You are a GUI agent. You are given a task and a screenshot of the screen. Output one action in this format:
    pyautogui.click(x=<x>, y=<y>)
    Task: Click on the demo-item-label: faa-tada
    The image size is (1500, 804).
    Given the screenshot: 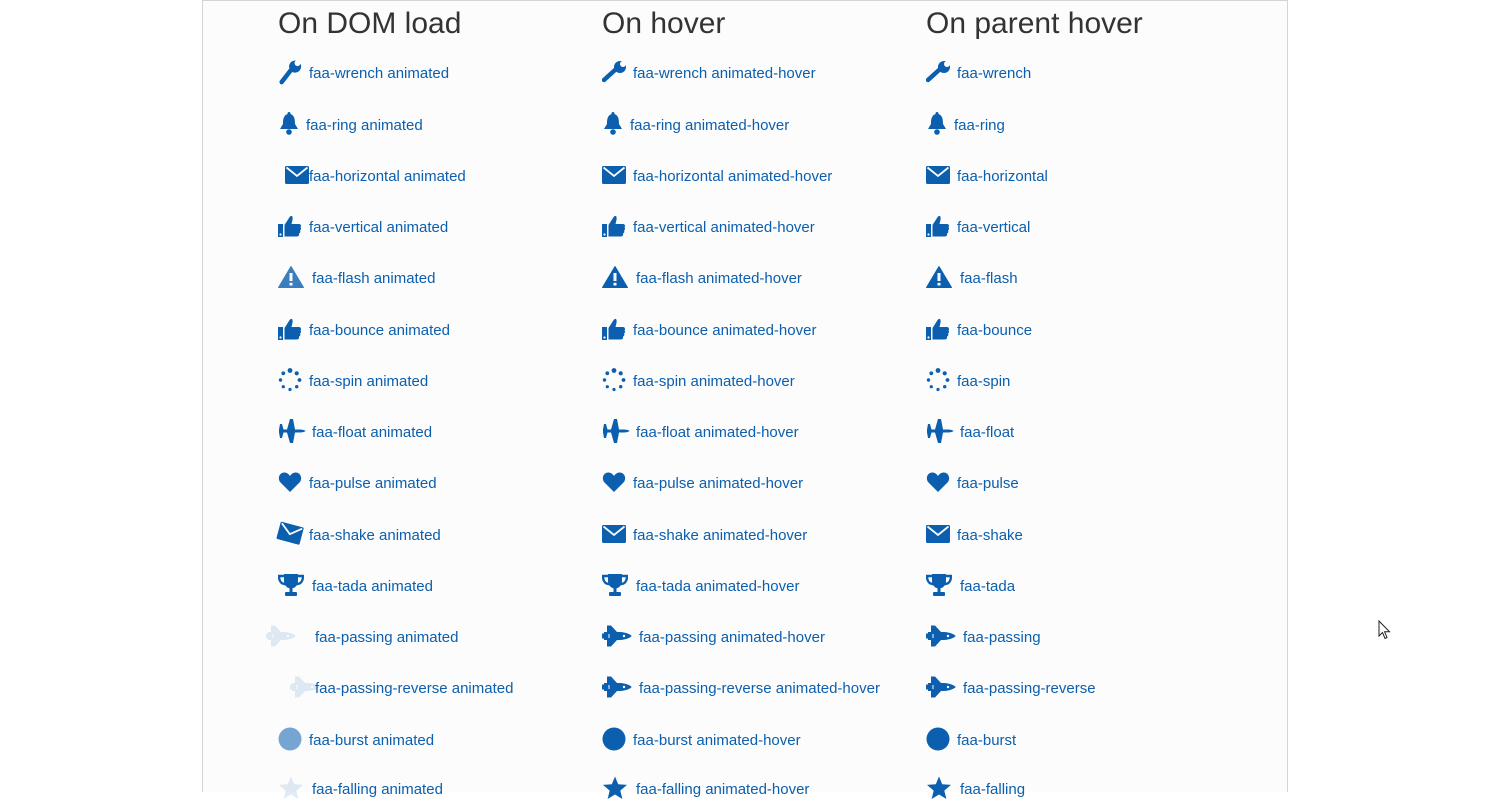 What is the action you would take?
    pyautogui.click(x=987, y=586)
    